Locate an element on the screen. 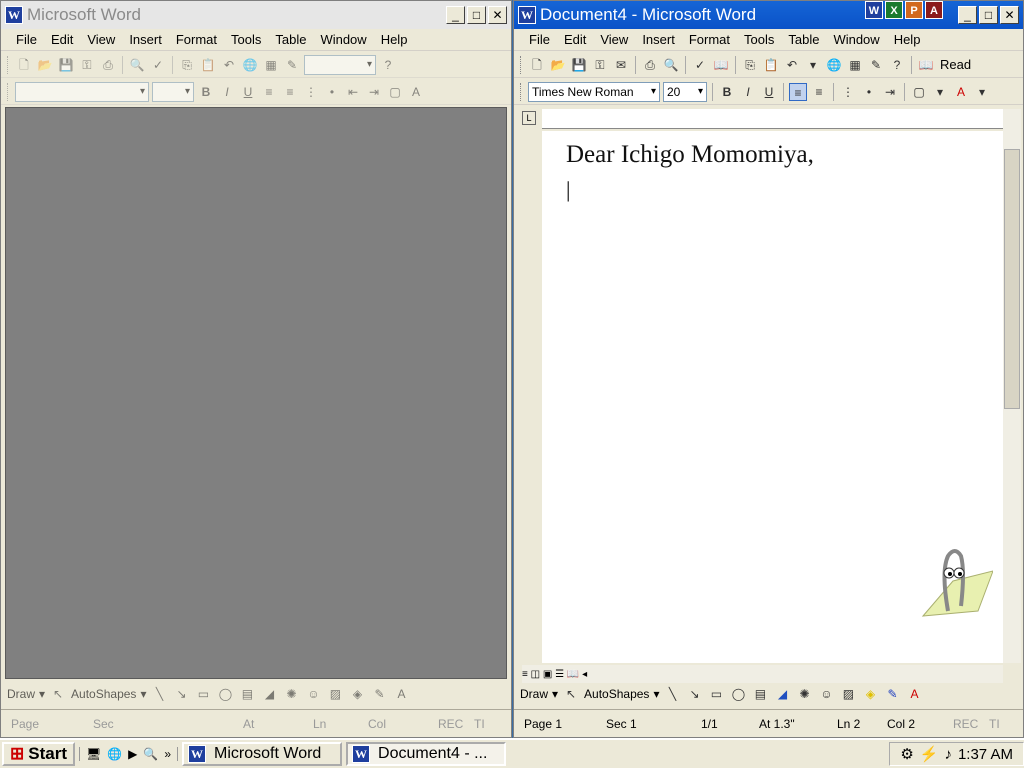 This screenshot has height=768, width=1024. print-preview-icon: 🔍 is located at coordinates (671, 65).